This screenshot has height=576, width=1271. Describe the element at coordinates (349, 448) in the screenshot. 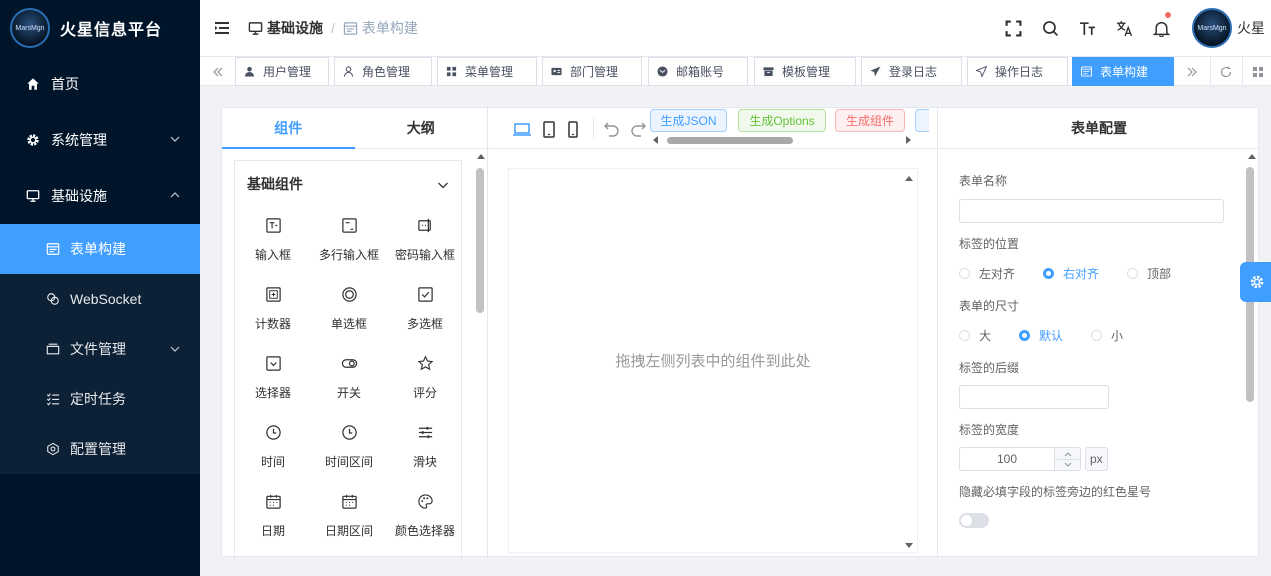

I see `component-time-range: 时间区间` at that location.